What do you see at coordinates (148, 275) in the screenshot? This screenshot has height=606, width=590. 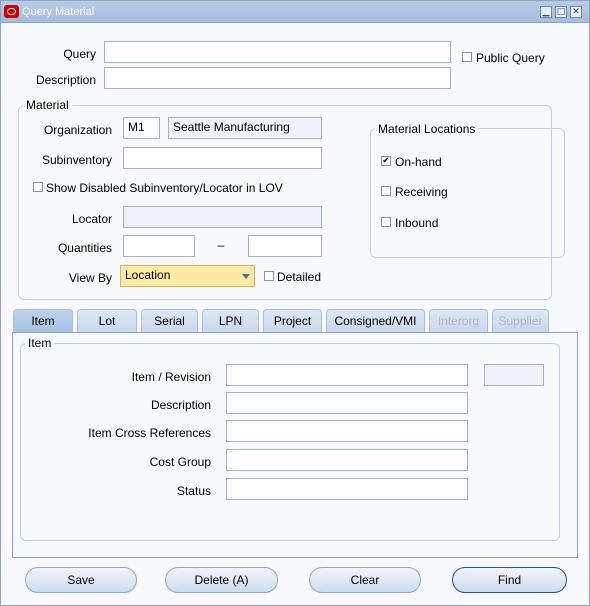 I see `view-by-value: Location` at bounding box center [148, 275].